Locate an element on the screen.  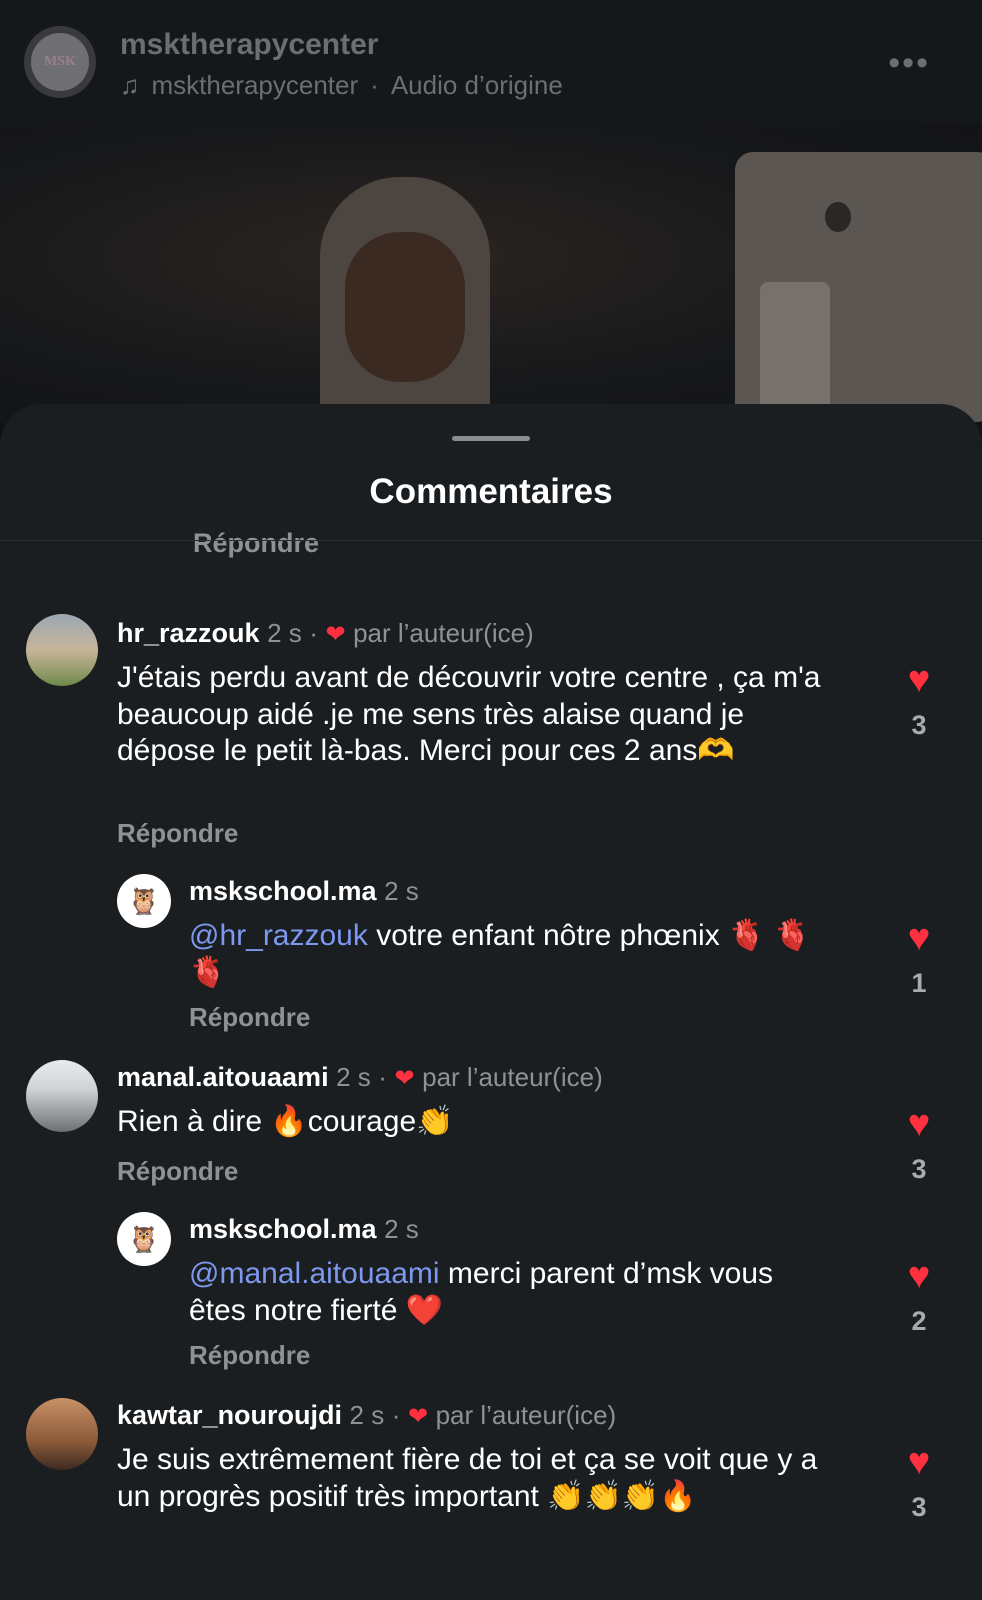
comment-username: kawtar_nouroujdi is located at coordinates (229, 1415).